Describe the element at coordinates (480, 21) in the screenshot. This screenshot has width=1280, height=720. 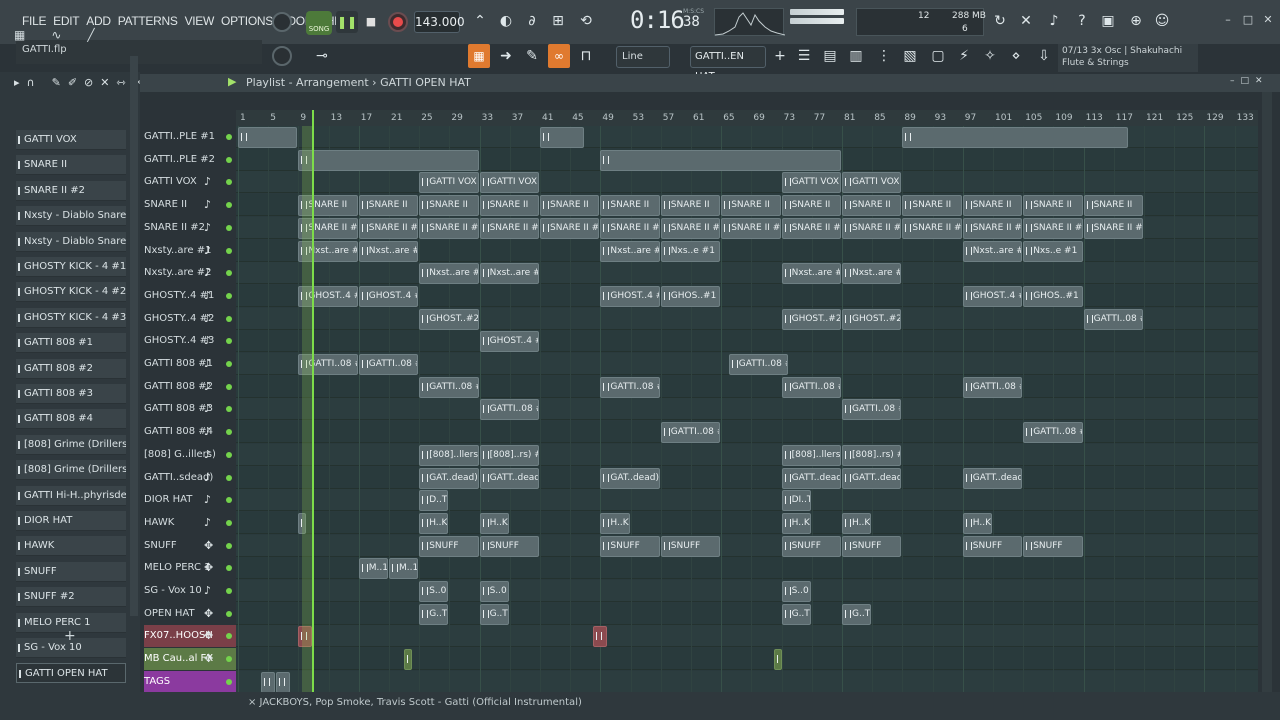
I see `metronome-icon: ⌃` at that location.